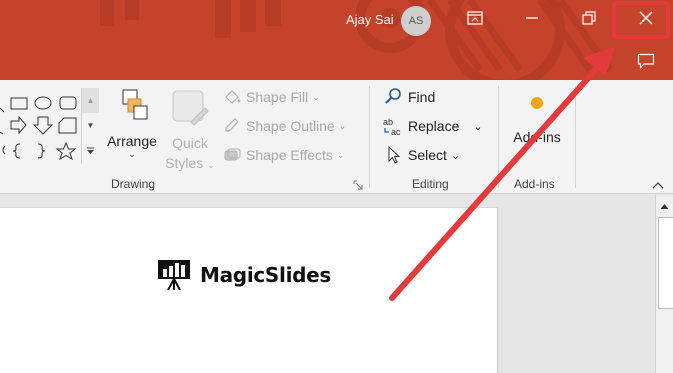  Describe the element at coordinates (388, 122) in the screenshot. I see `svg-text: ab` at that location.